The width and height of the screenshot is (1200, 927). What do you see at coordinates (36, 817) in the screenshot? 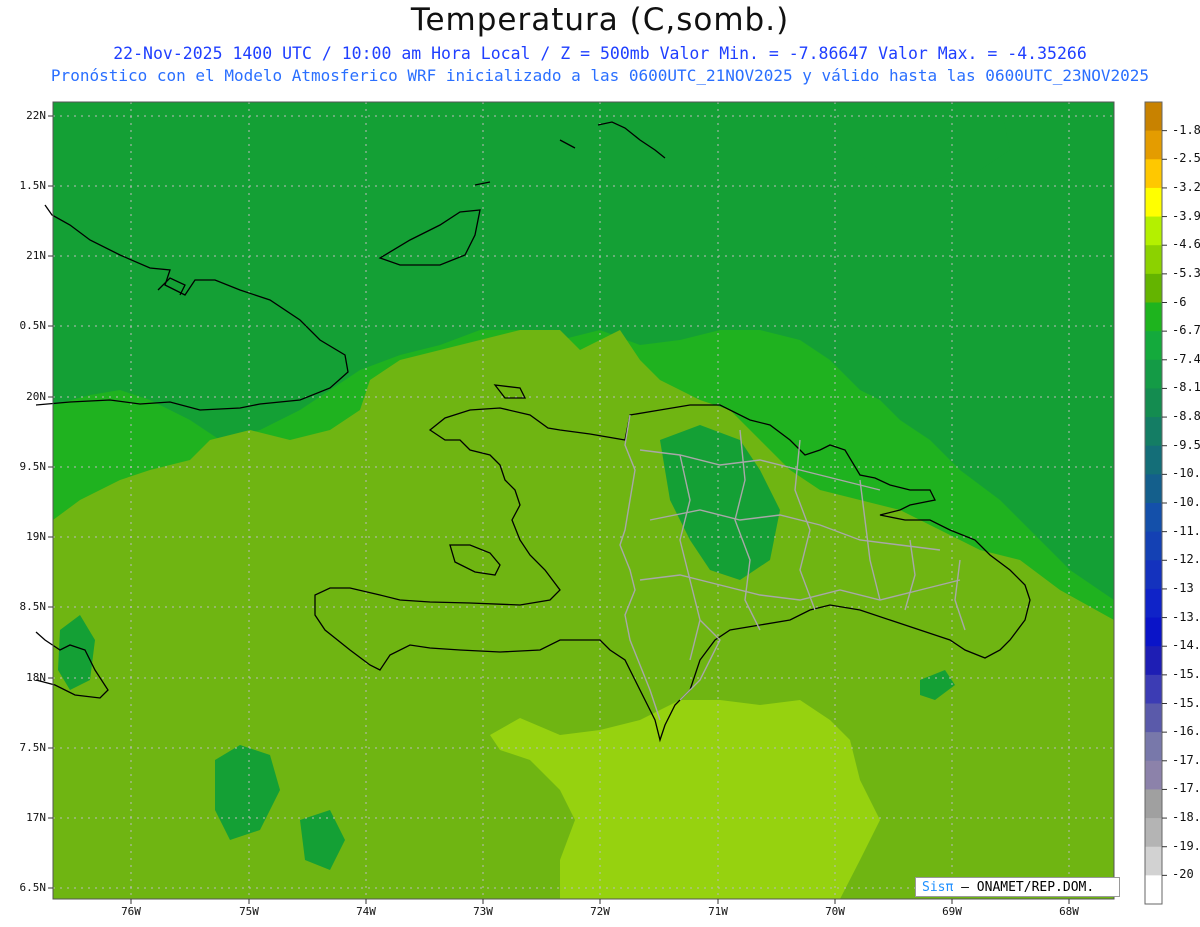
I see `lat-label-10: 17N` at bounding box center [36, 817].